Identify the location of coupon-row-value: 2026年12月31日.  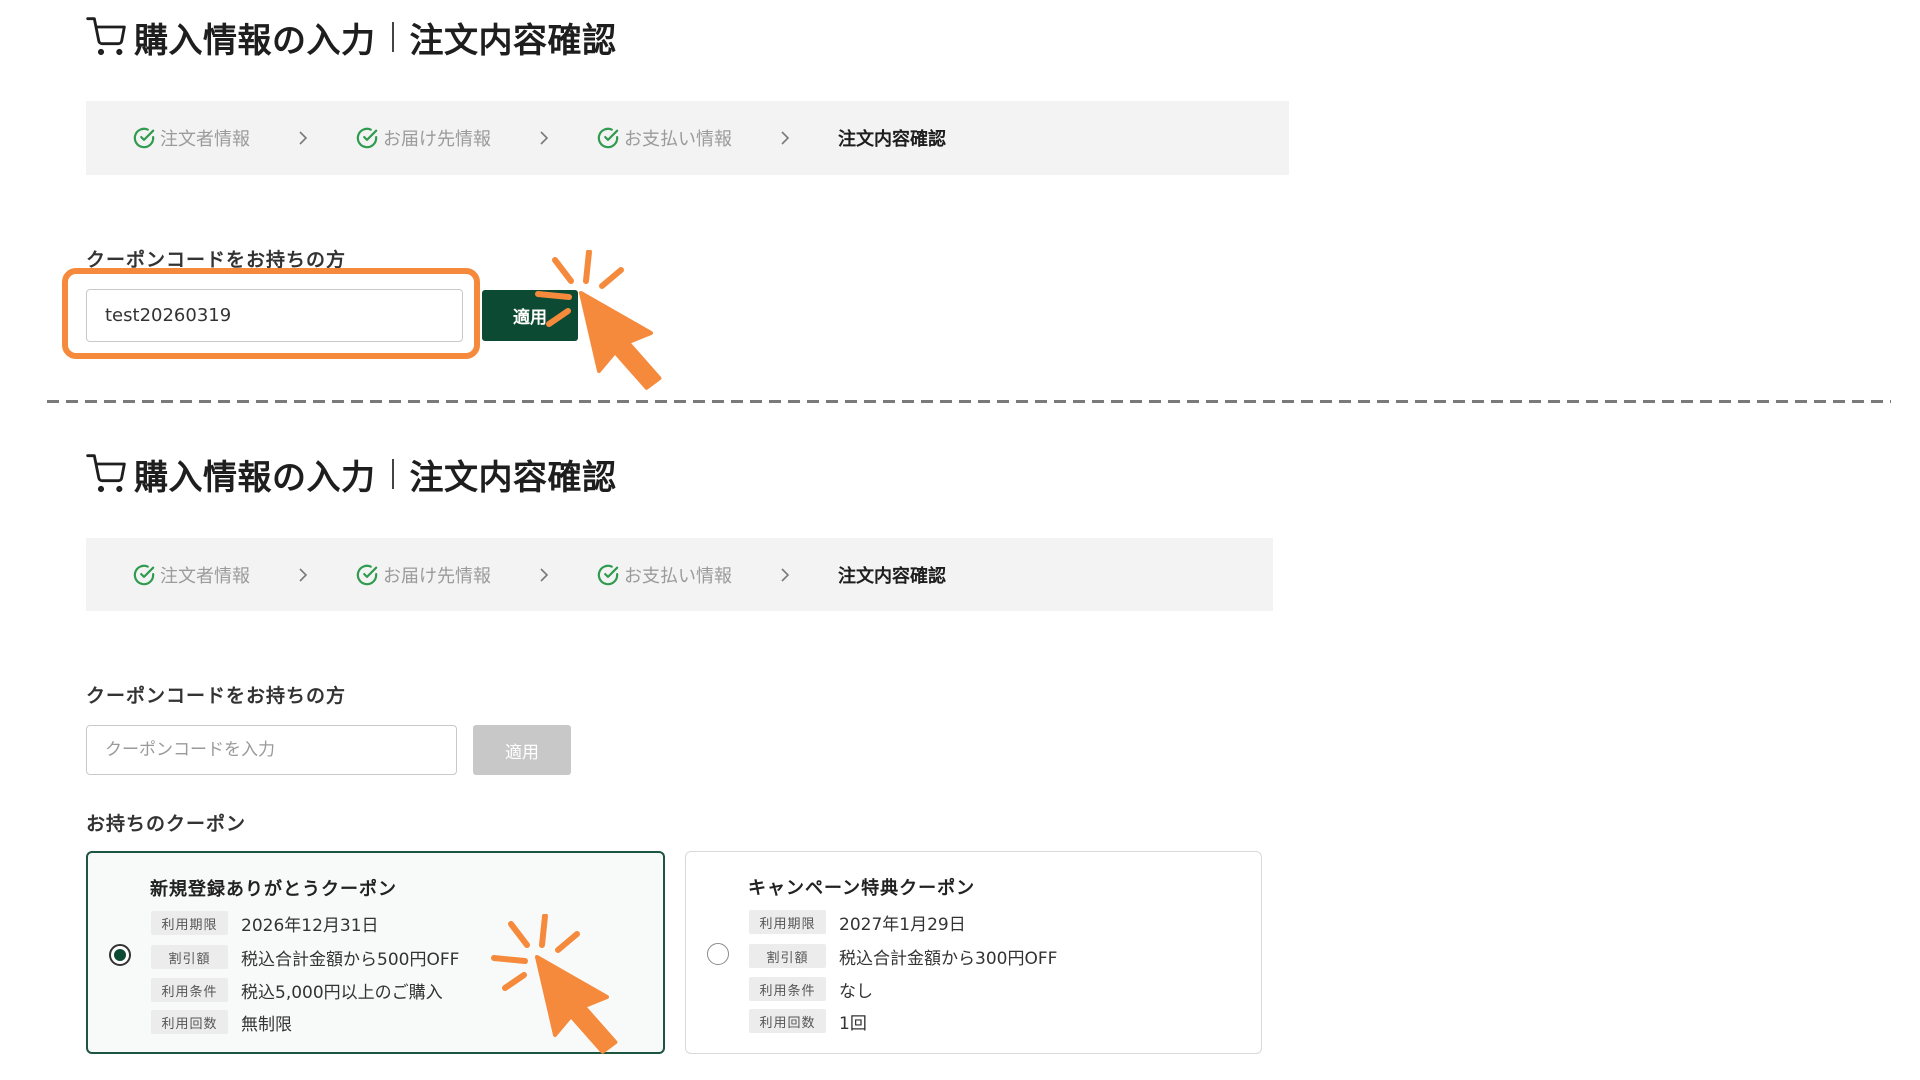
(310, 925).